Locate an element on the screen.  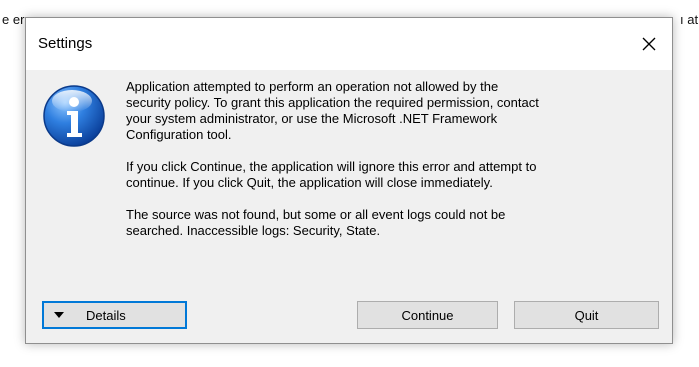
continue-button: Continue is located at coordinates (427, 315).